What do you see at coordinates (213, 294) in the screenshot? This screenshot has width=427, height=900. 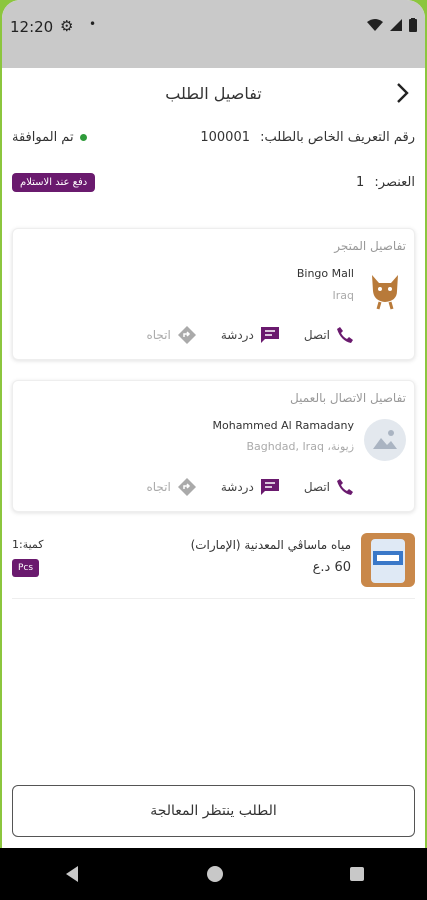 I see `store-card: تفاصيل المتجر Bingo Mall Iraq اتصل دردشة` at bounding box center [213, 294].